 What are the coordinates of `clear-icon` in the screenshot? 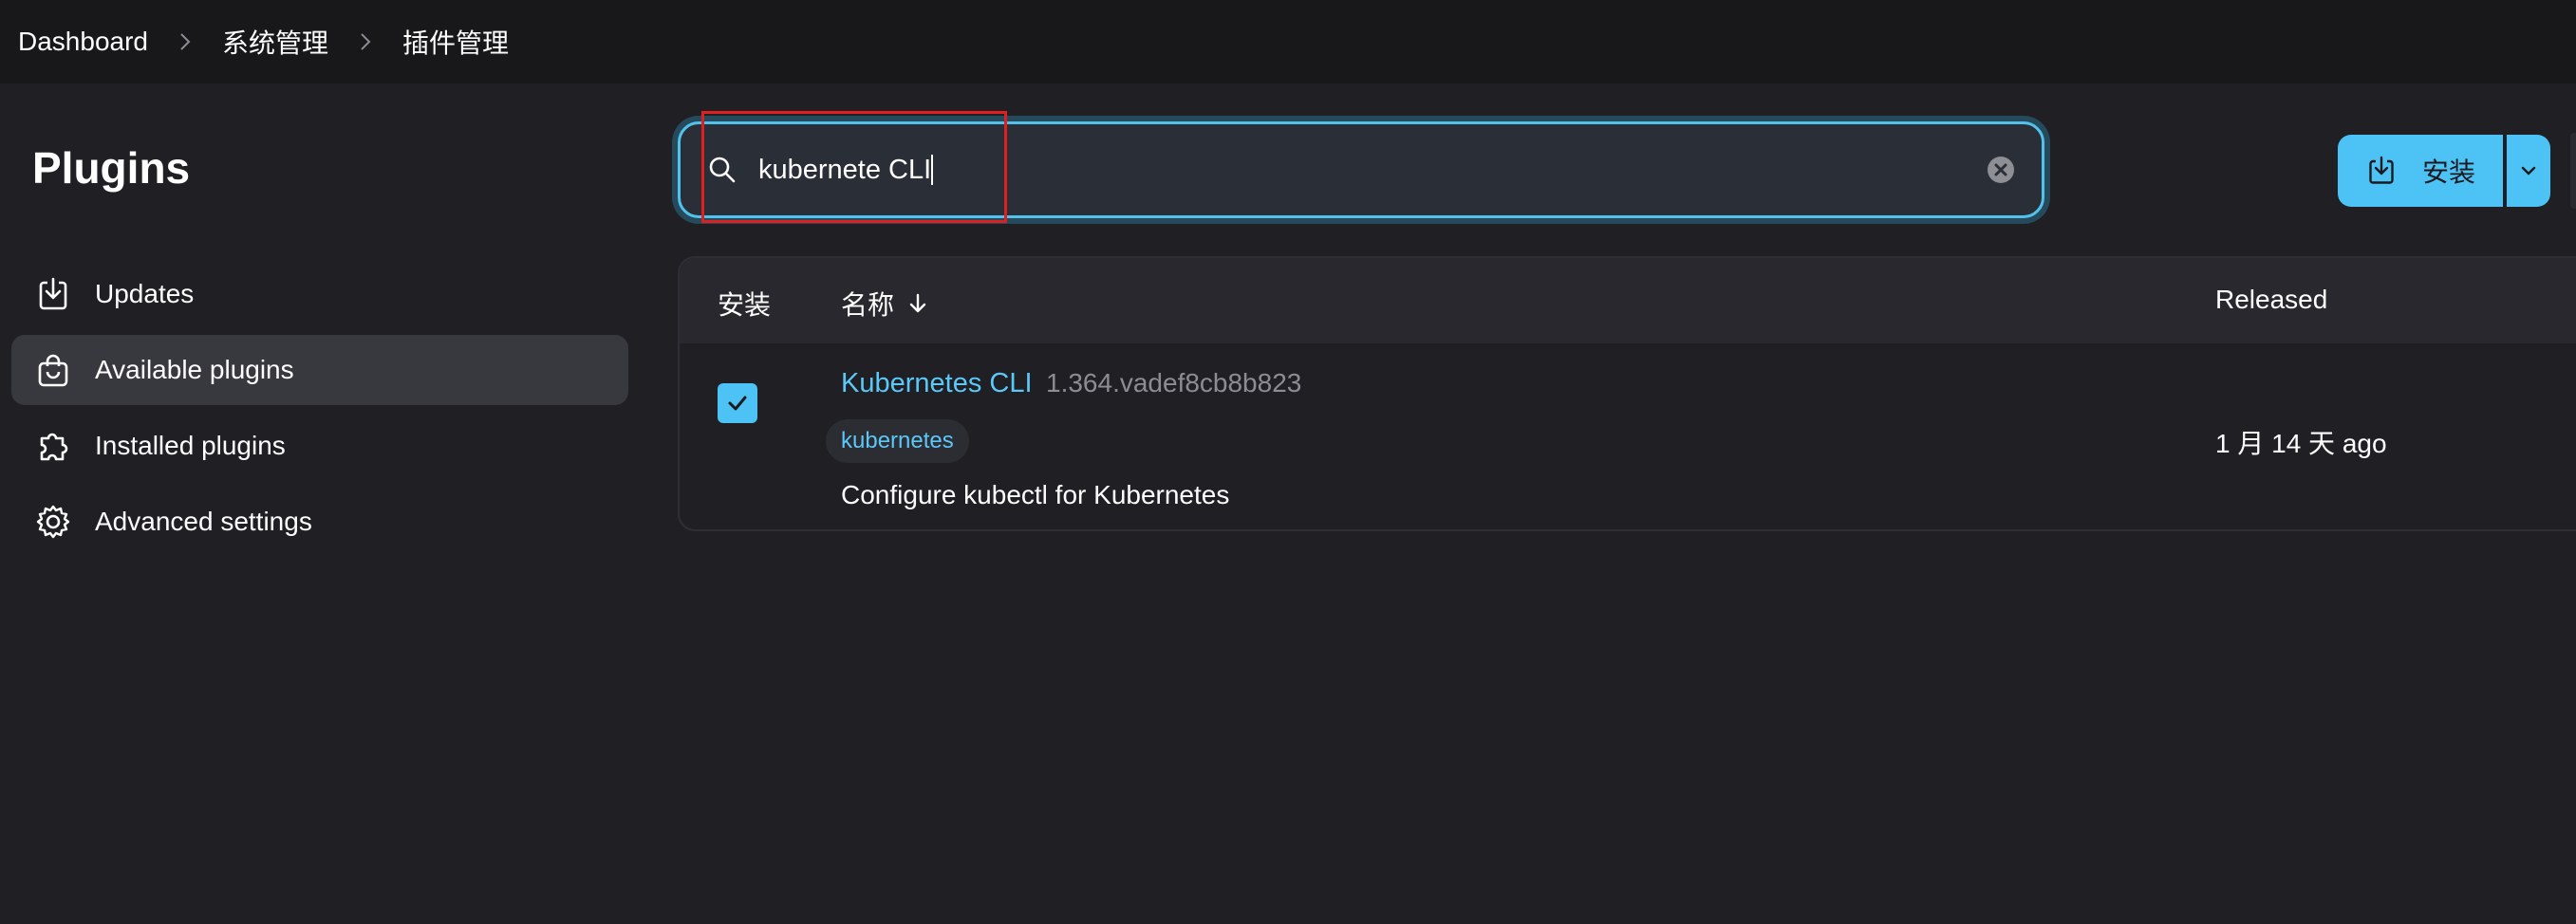 It's located at (2001, 170).